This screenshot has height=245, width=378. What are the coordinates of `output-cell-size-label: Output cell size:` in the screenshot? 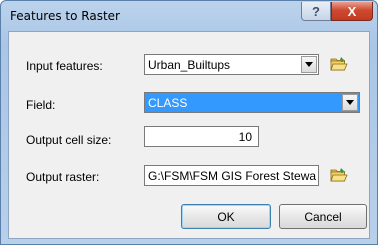 It's located at (69, 140).